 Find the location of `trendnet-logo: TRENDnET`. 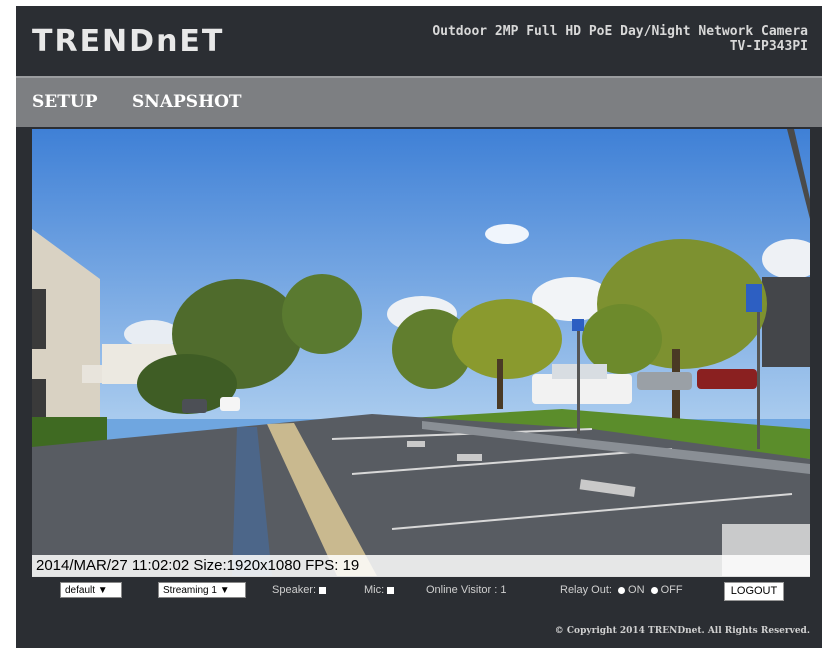

trendnet-logo: TRENDnET is located at coordinates (128, 41).